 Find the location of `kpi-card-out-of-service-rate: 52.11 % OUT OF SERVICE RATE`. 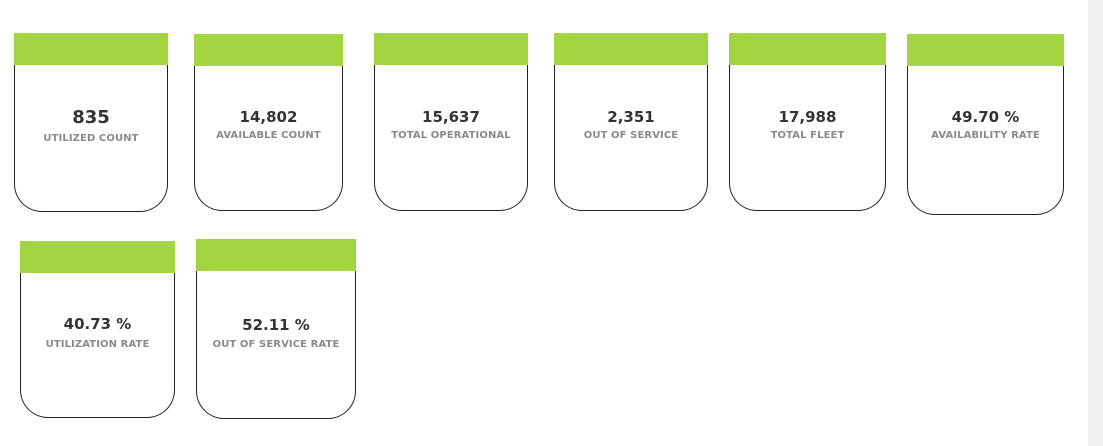

kpi-card-out-of-service-rate: 52.11 % OUT OF SERVICE RATE is located at coordinates (276, 329).